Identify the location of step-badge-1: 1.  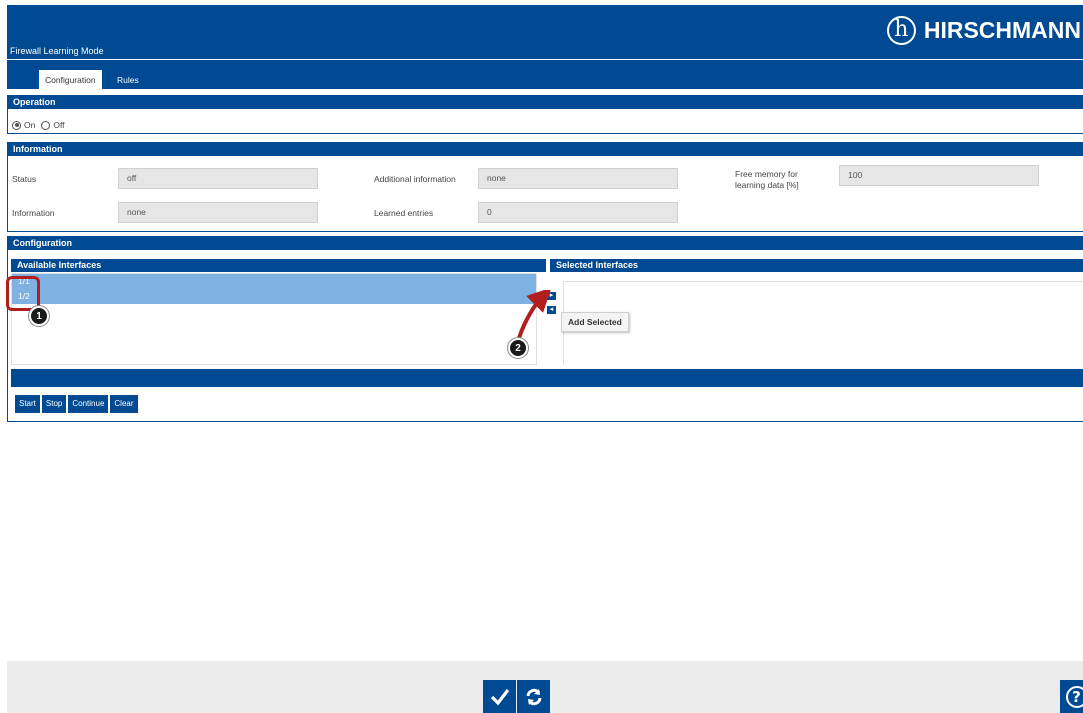
(39, 316).